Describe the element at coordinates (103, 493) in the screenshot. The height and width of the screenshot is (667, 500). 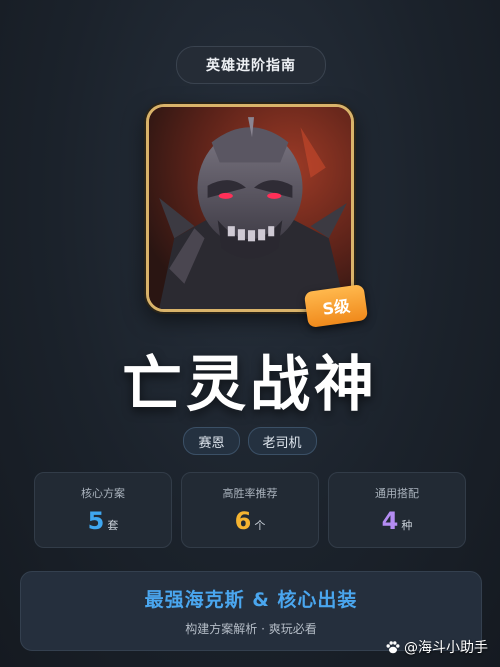
I see `stat-label: 核心方案` at that location.